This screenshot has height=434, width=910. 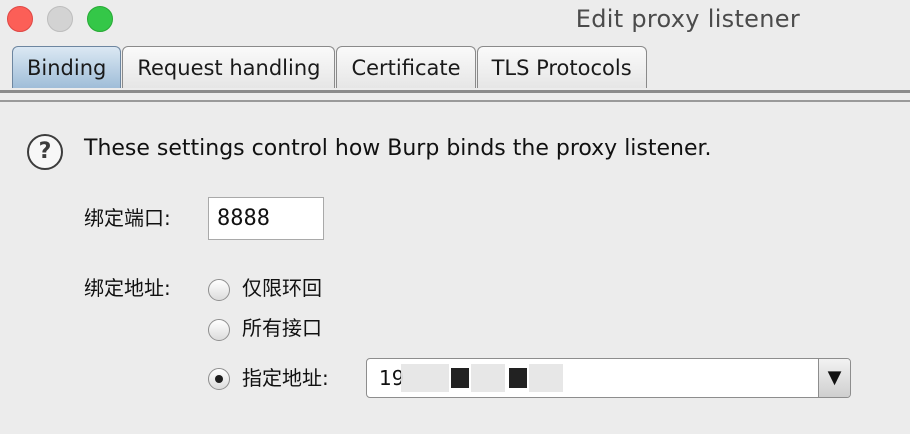 I want to click on specific-address-radio, so click(x=219, y=379).